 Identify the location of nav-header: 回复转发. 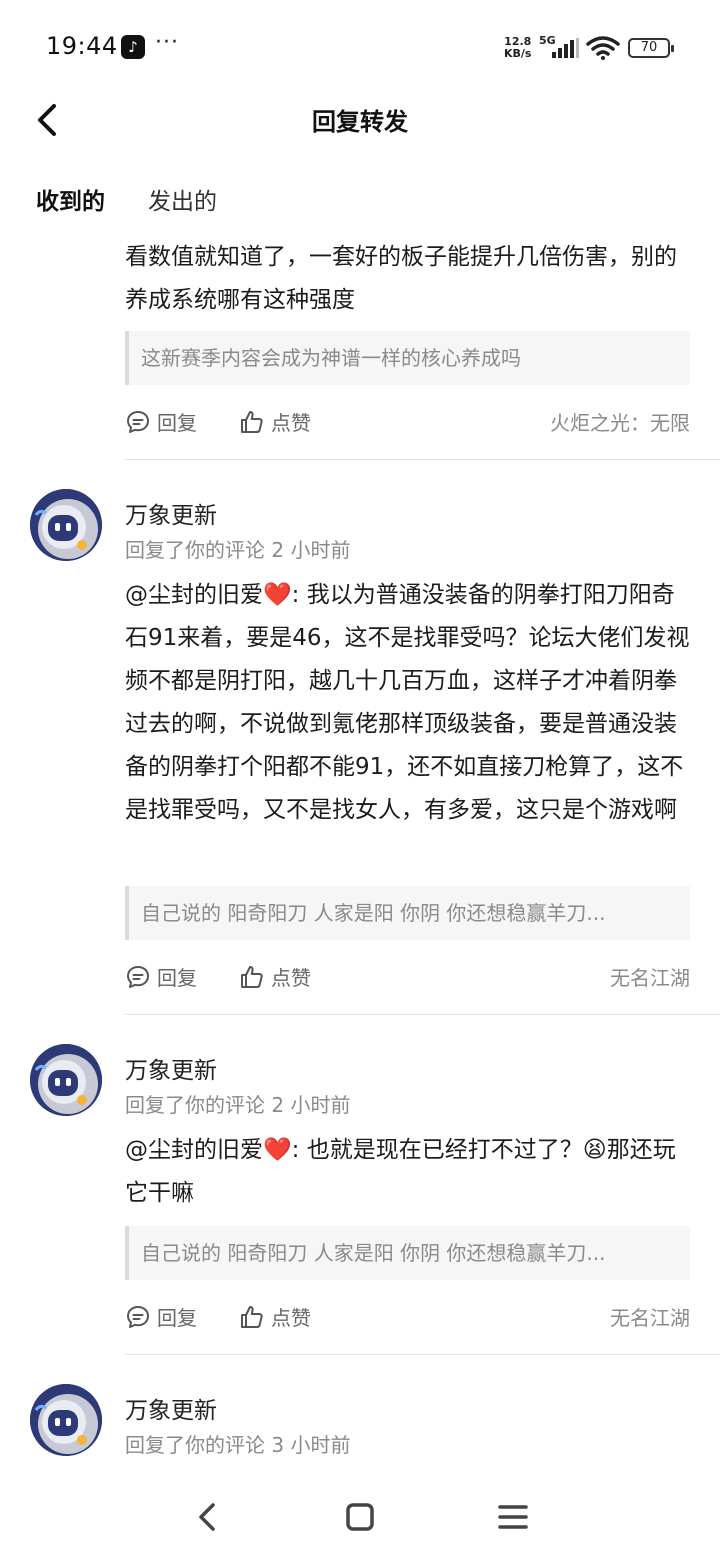
(360, 120).